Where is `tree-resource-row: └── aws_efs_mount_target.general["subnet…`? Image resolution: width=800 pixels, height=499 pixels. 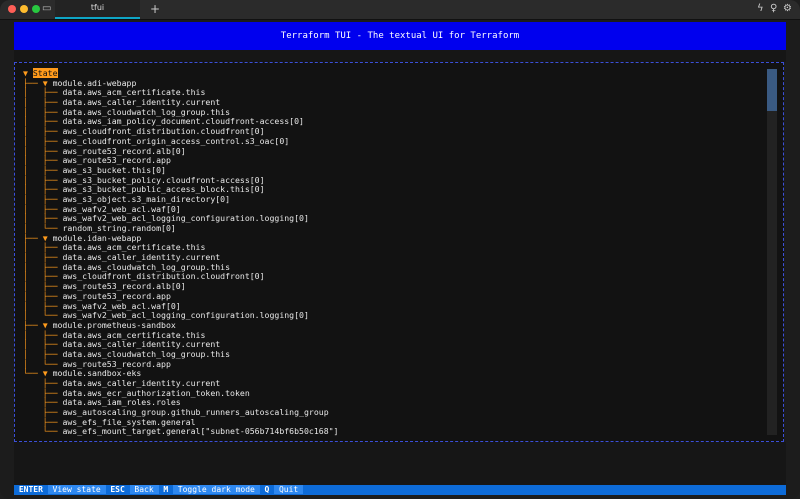
tree-resource-row: └── aws_efs_mount_target.general["subnet… is located at coordinates (395, 432).